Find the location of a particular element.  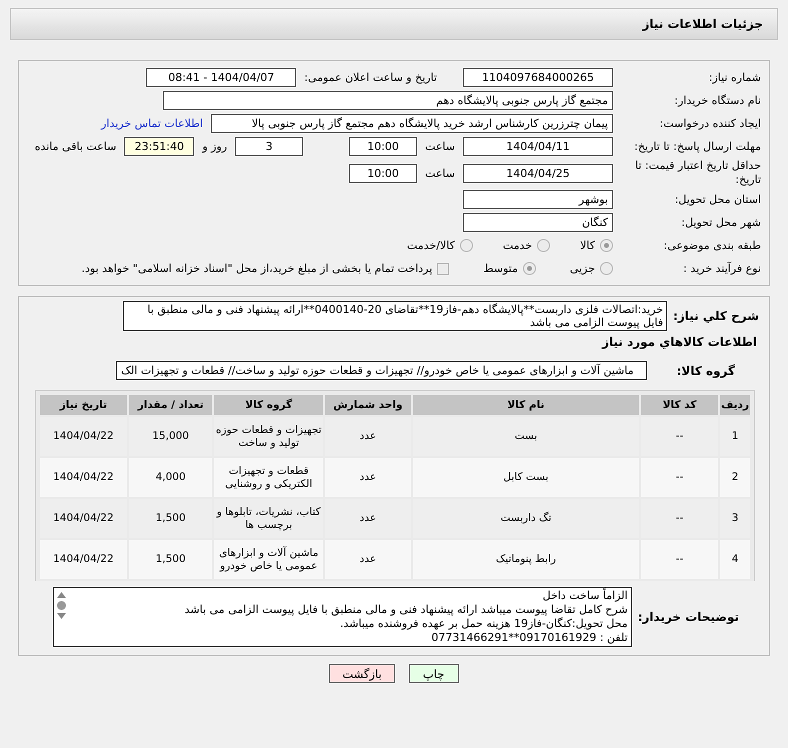

option-label: جزیی is located at coordinates (582, 268).